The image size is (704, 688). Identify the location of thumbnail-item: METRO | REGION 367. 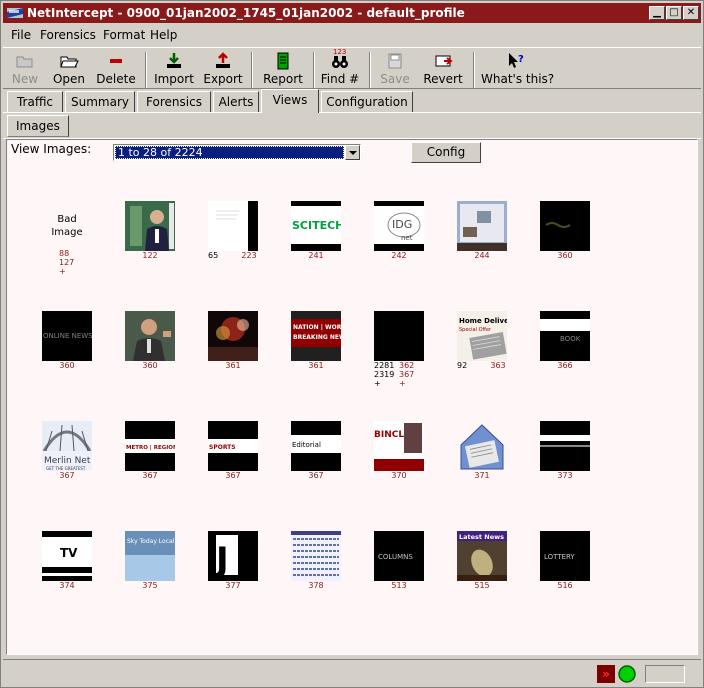
(150, 471).